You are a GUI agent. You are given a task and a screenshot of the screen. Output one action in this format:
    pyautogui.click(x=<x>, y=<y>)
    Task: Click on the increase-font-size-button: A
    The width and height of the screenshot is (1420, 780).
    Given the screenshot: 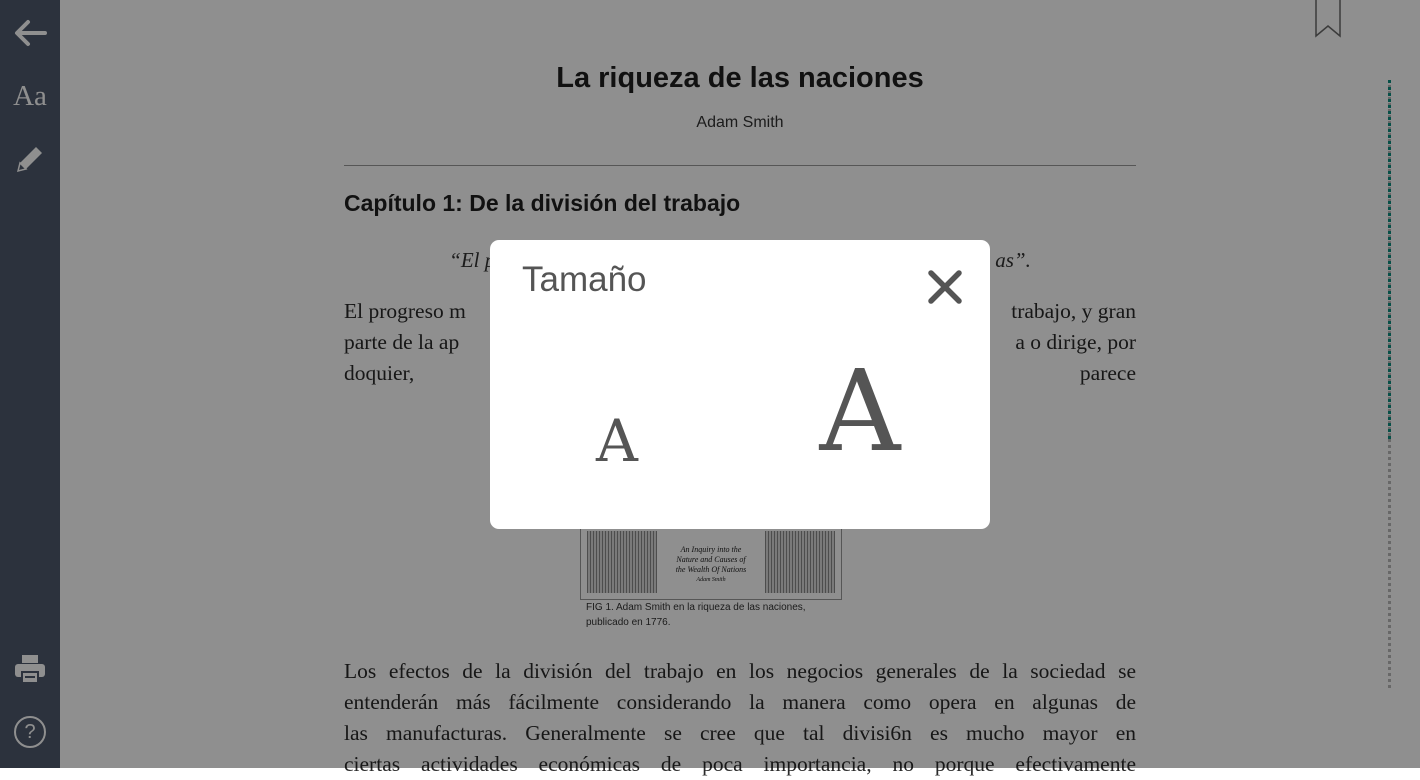 What is the action you would take?
    pyautogui.click(x=860, y=408)
    